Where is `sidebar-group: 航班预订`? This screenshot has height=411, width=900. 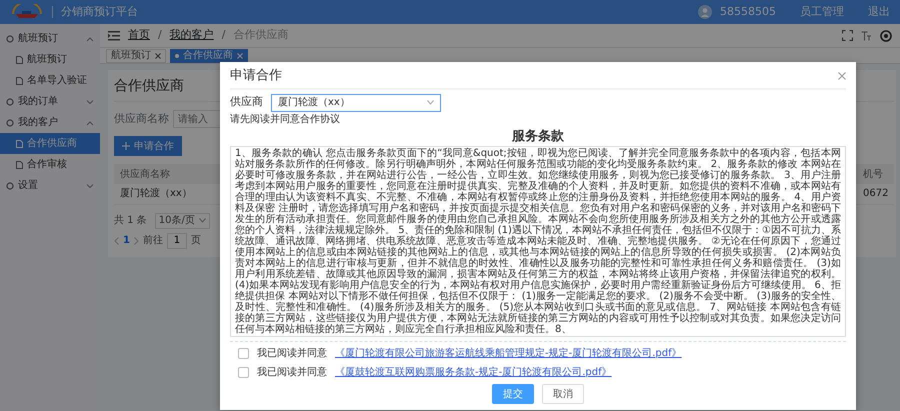 sidebar-group: 航班预订 is located at coordinates (50, 38).